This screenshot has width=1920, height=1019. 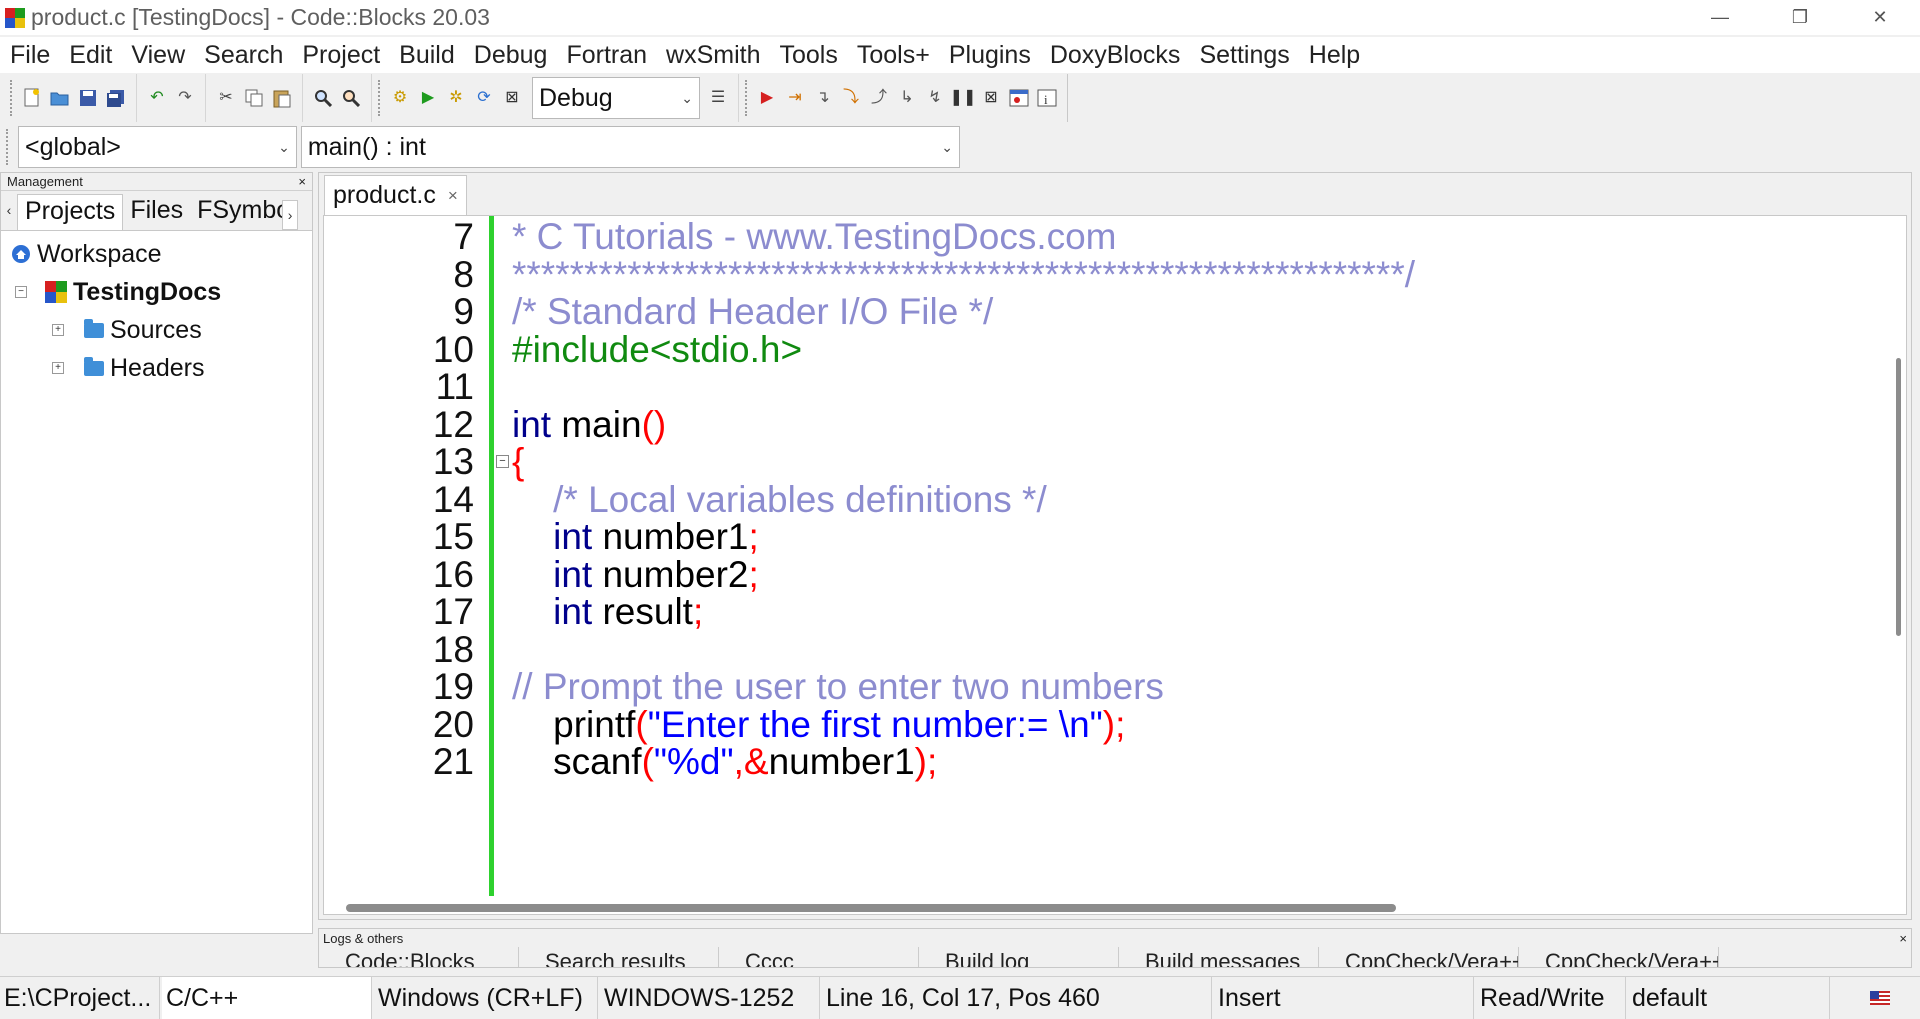 What do you see at coordinates (484, 98) in the screenshot?
I see `rebuild-icon: ⟳` at bounding box center [484, 98].